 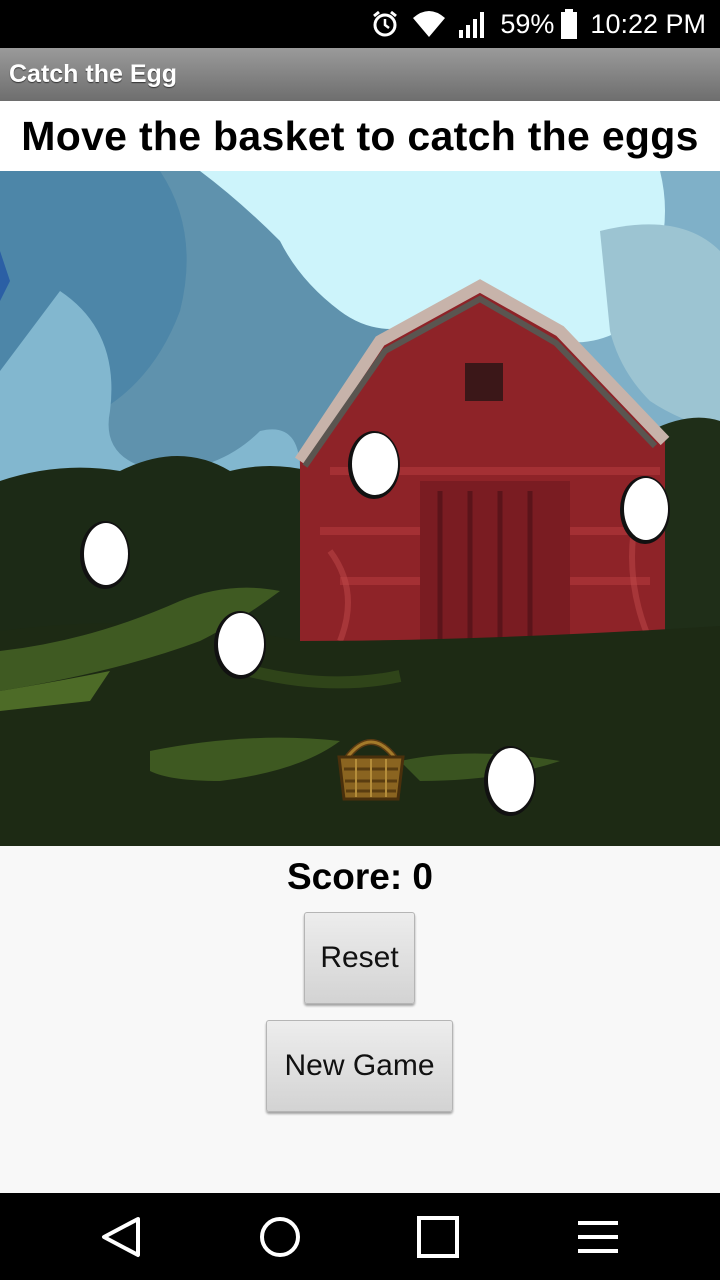 I want to click on menu-icon, so click(x=598, y=1237).